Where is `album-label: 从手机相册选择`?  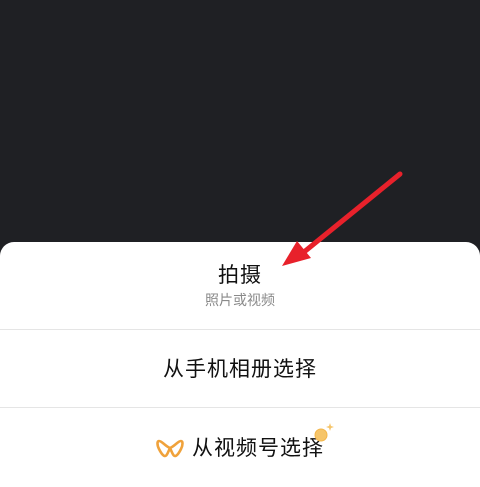
album-label: 从手机相册选择 is located at coordinates (240, 368).